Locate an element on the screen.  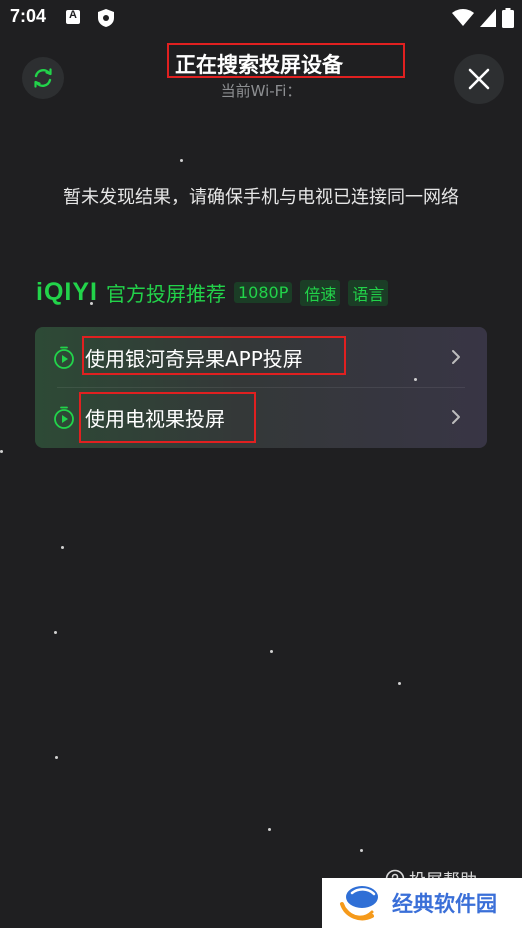
status-right is located at coordinates (483, 18).